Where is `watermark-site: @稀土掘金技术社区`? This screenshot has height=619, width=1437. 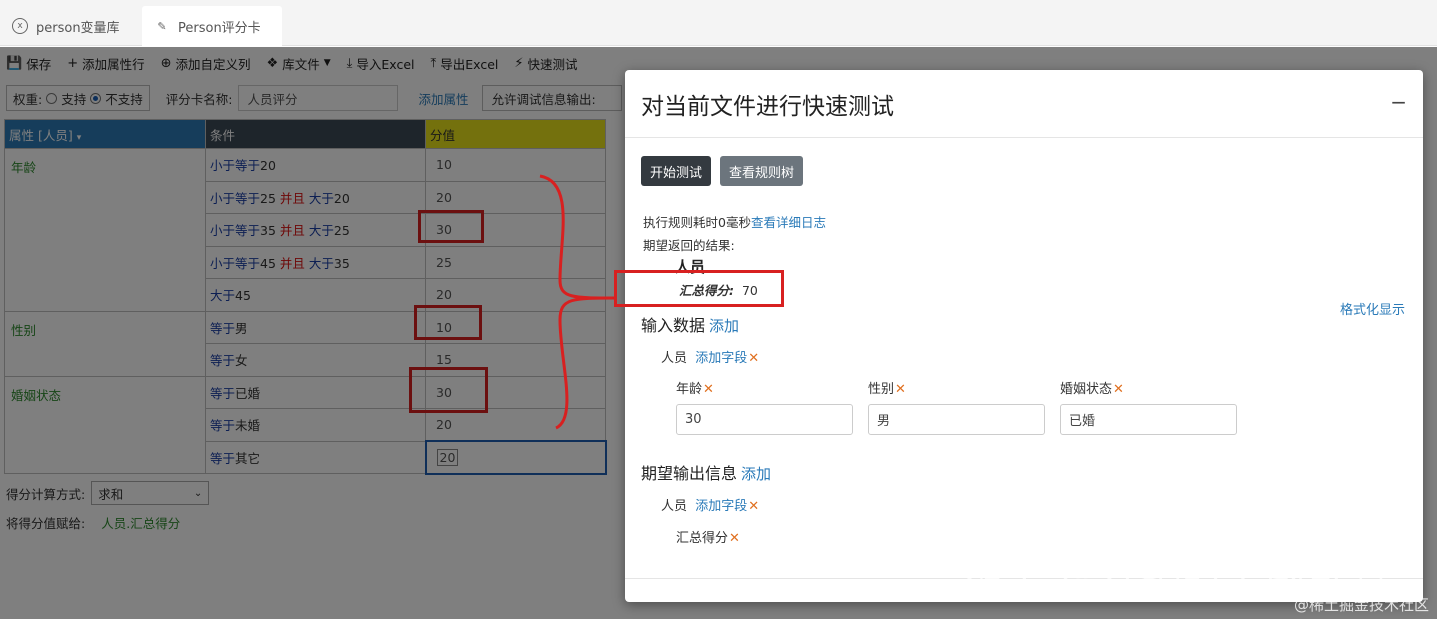
watermark-site: @稀土掘金技术社区 is located at coordinates (1361, 605).